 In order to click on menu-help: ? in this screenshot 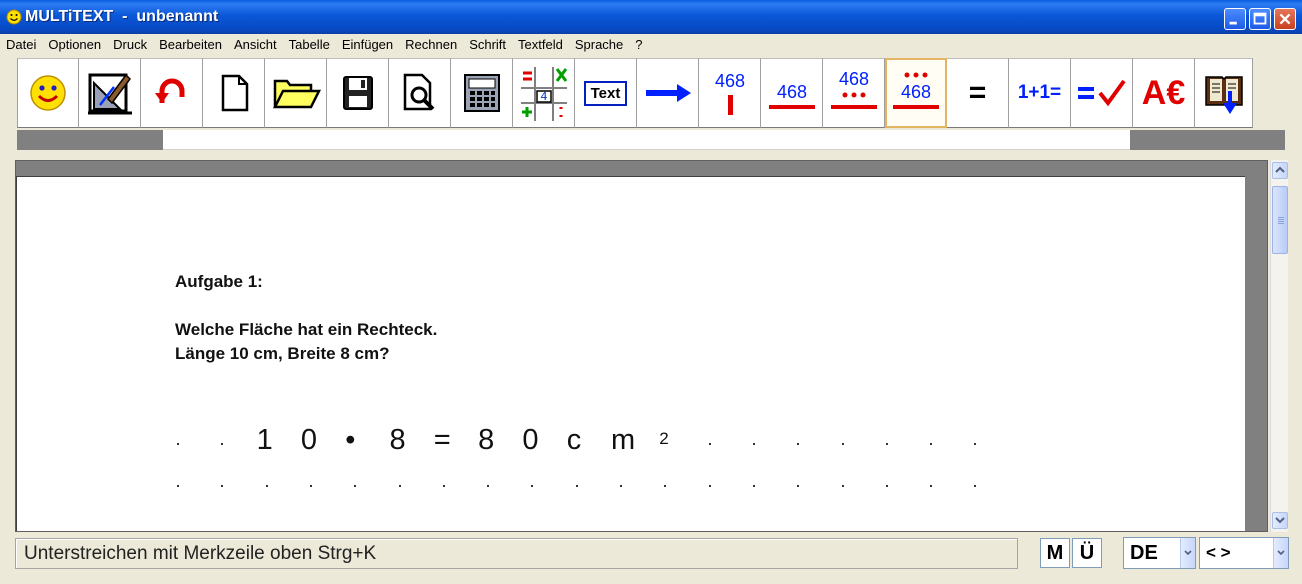, I will do `click(638, 45)`.